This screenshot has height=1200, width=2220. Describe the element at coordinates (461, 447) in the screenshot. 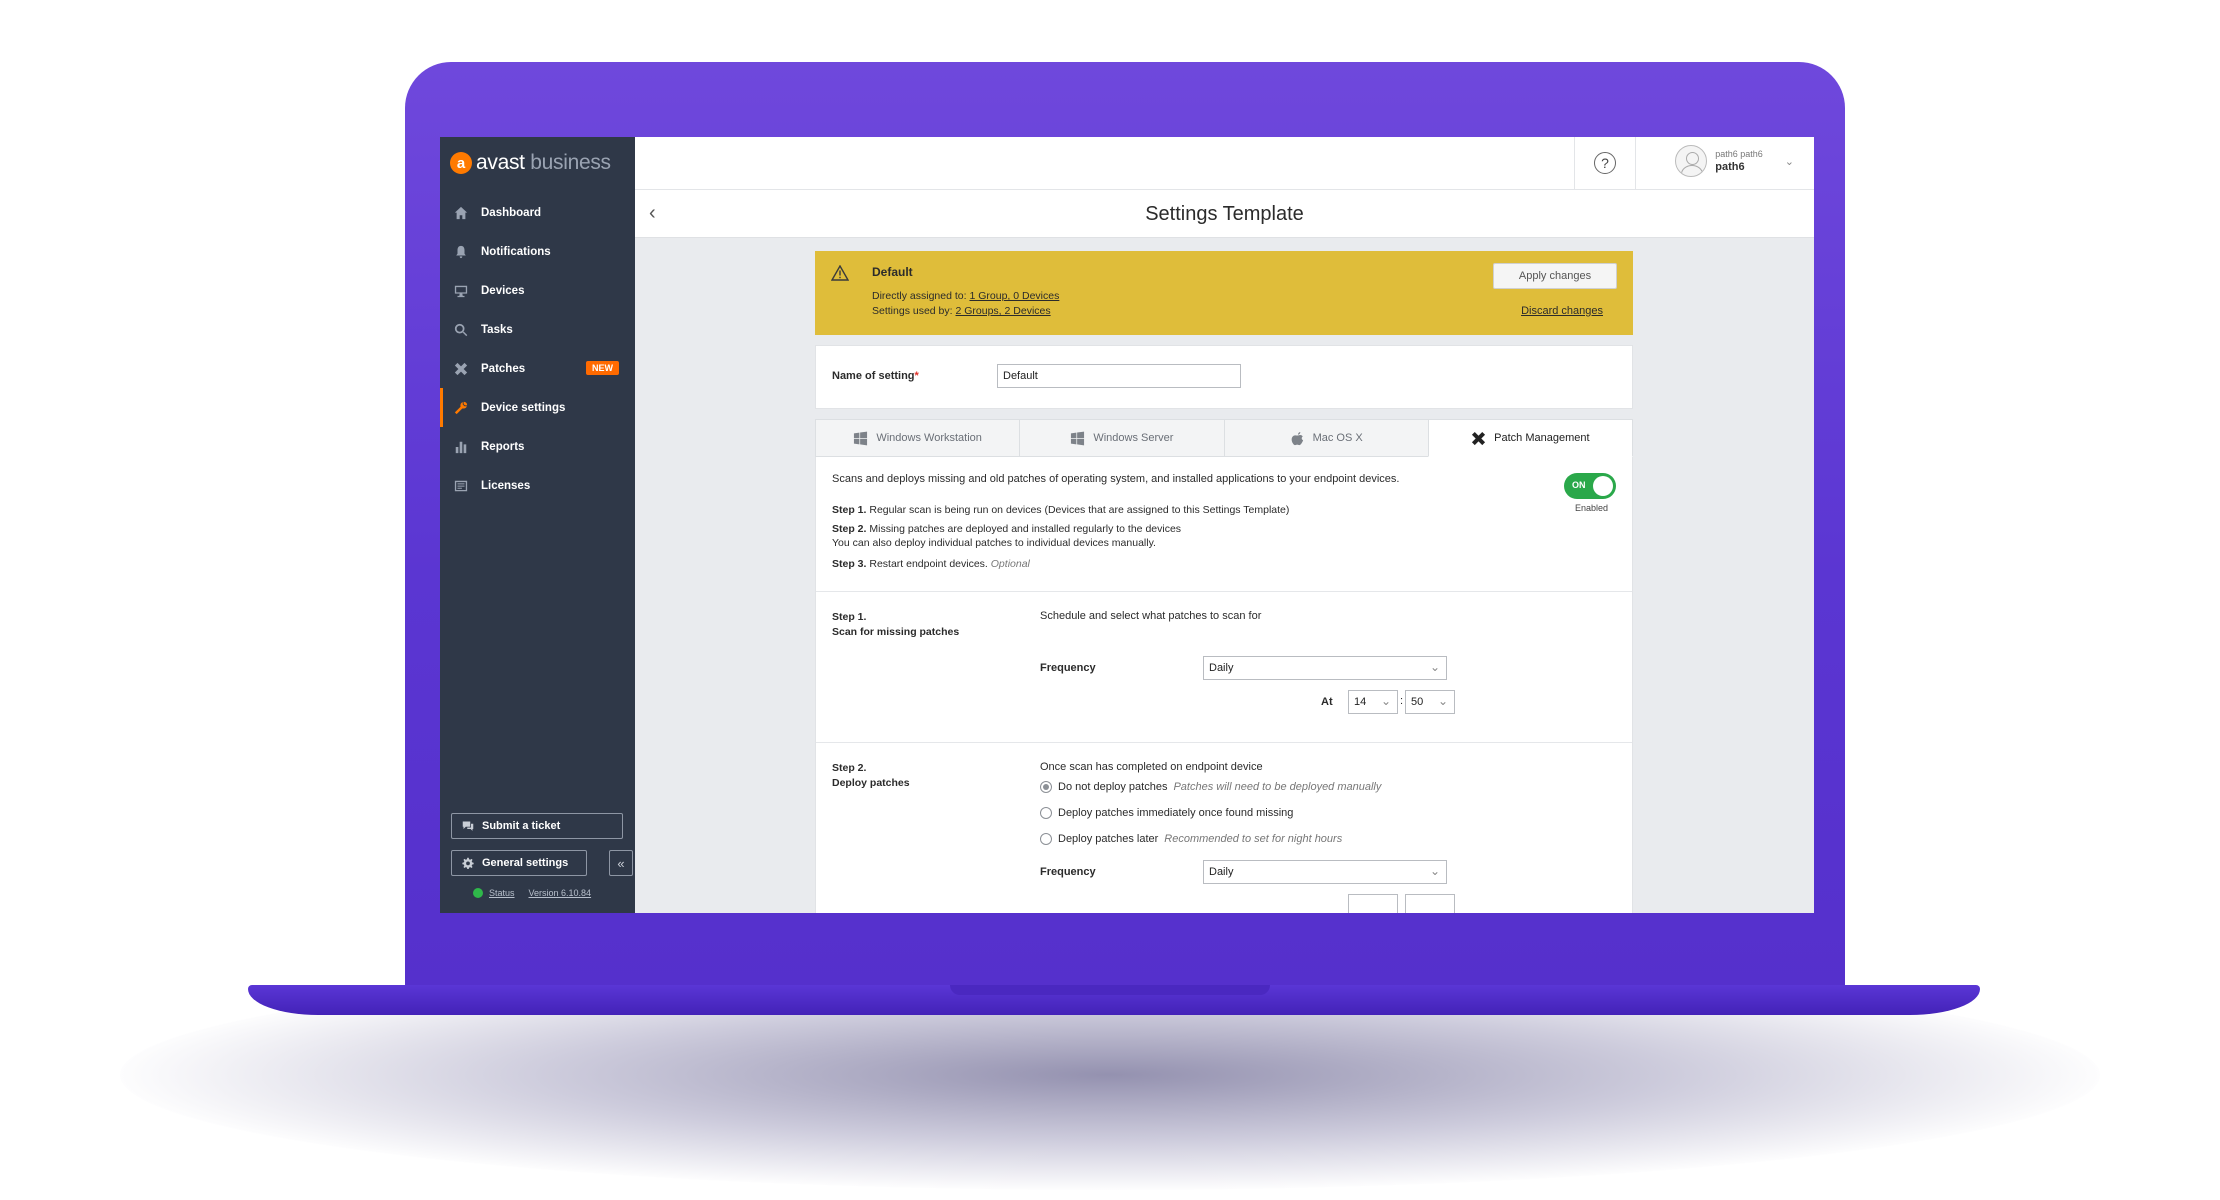

I see `bar-chart-icon` at that location.